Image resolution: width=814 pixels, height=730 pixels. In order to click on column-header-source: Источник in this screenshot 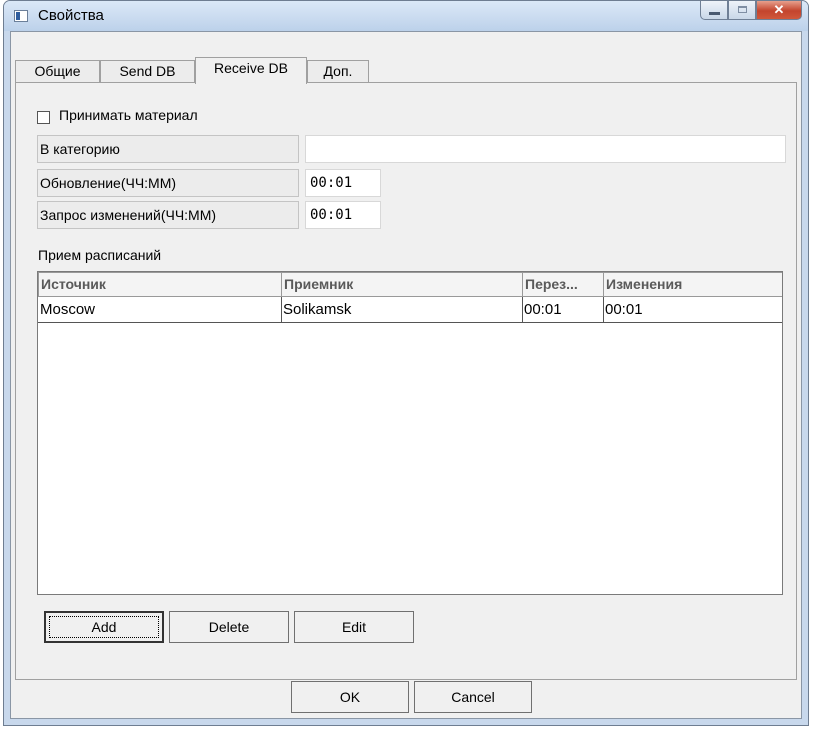, I will do `click(160, 284)`.